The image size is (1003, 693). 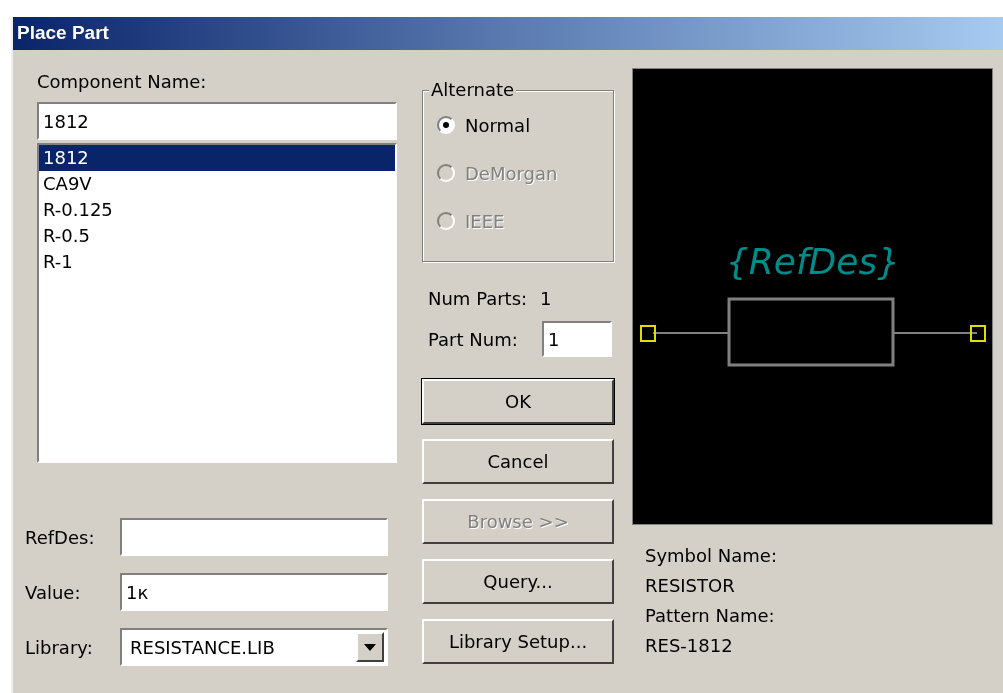 I want to click on component-list-item: R-0.5, so click(x=217, y=236).